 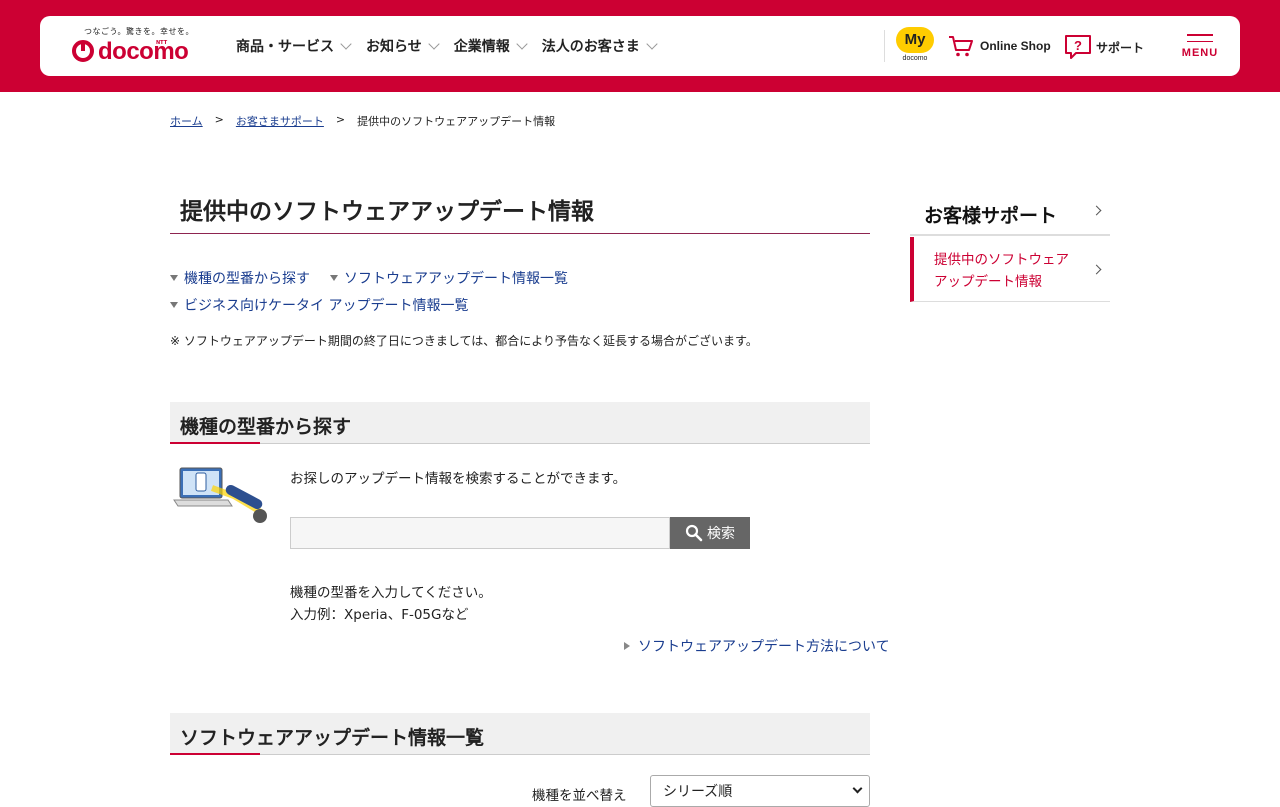 What do you see at coordinates (186, 121) in the screenshot?
I see `breadcrumb-home: ホーム` at bounding box center [186, 121].